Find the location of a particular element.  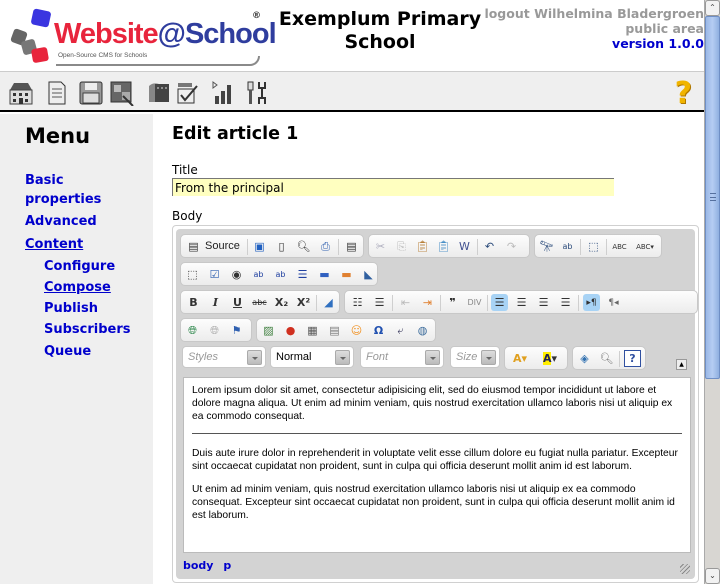

flash-icon: ● is located at coordinates (290, 330).